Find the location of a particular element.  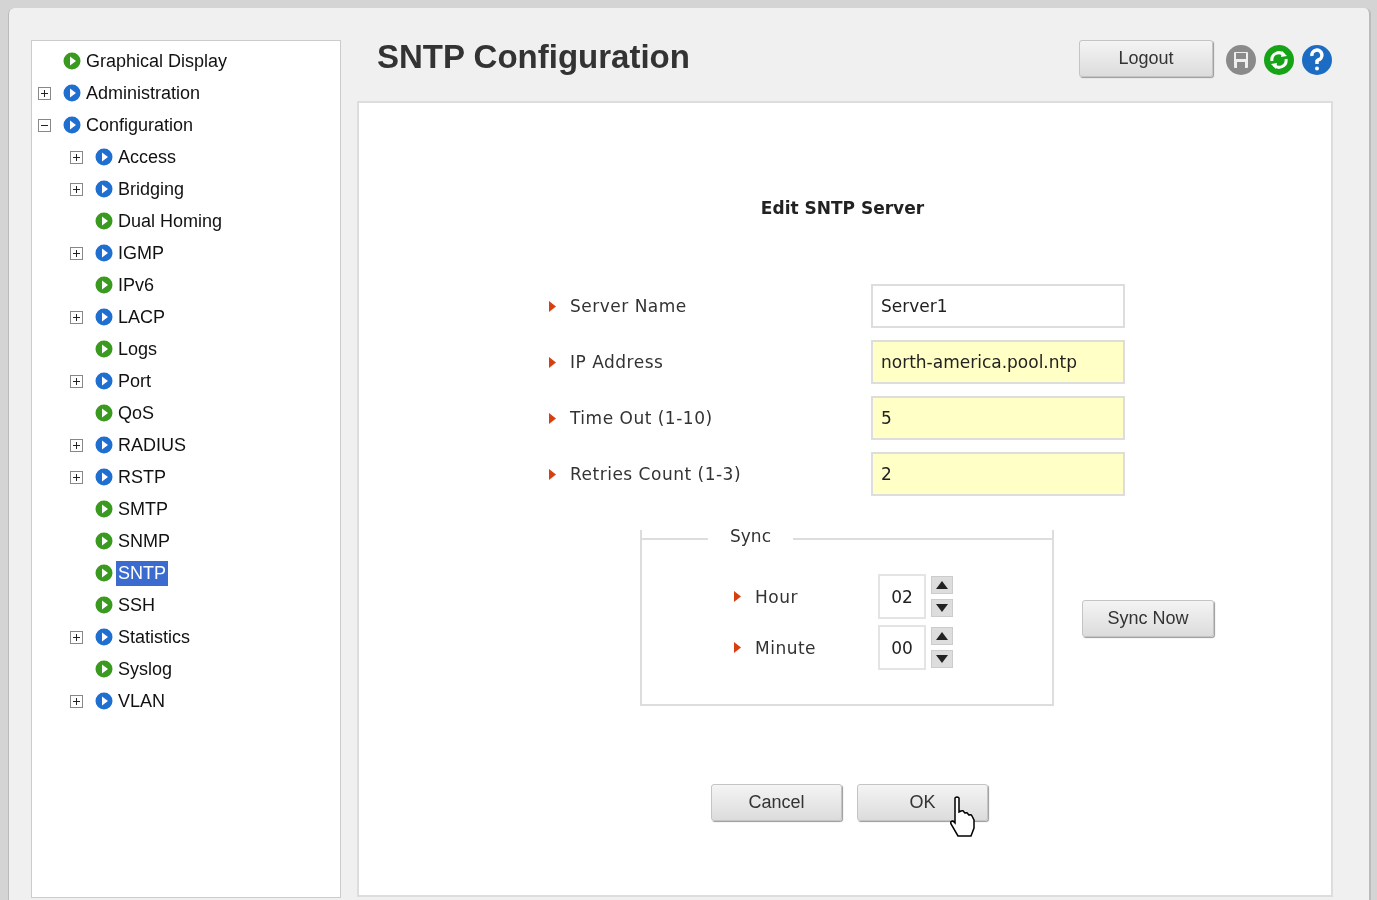

tree-item: Port is located at coordinates (134, 381).